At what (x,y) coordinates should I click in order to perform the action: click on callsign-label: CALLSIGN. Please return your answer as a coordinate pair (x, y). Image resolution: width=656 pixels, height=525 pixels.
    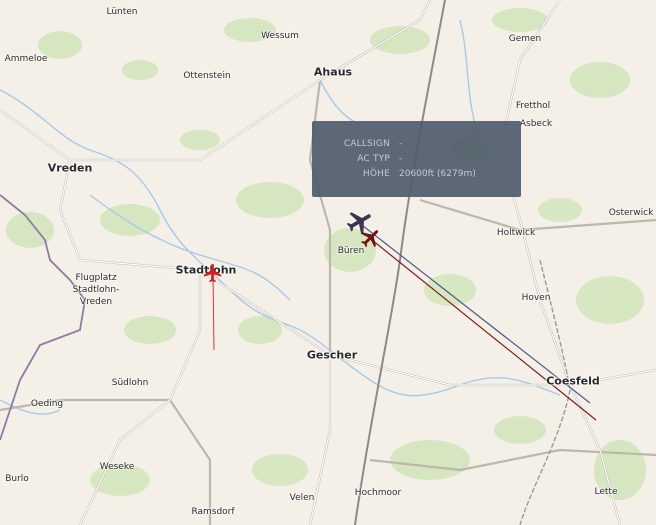
    Looking at the image, I should click on (366, 144).